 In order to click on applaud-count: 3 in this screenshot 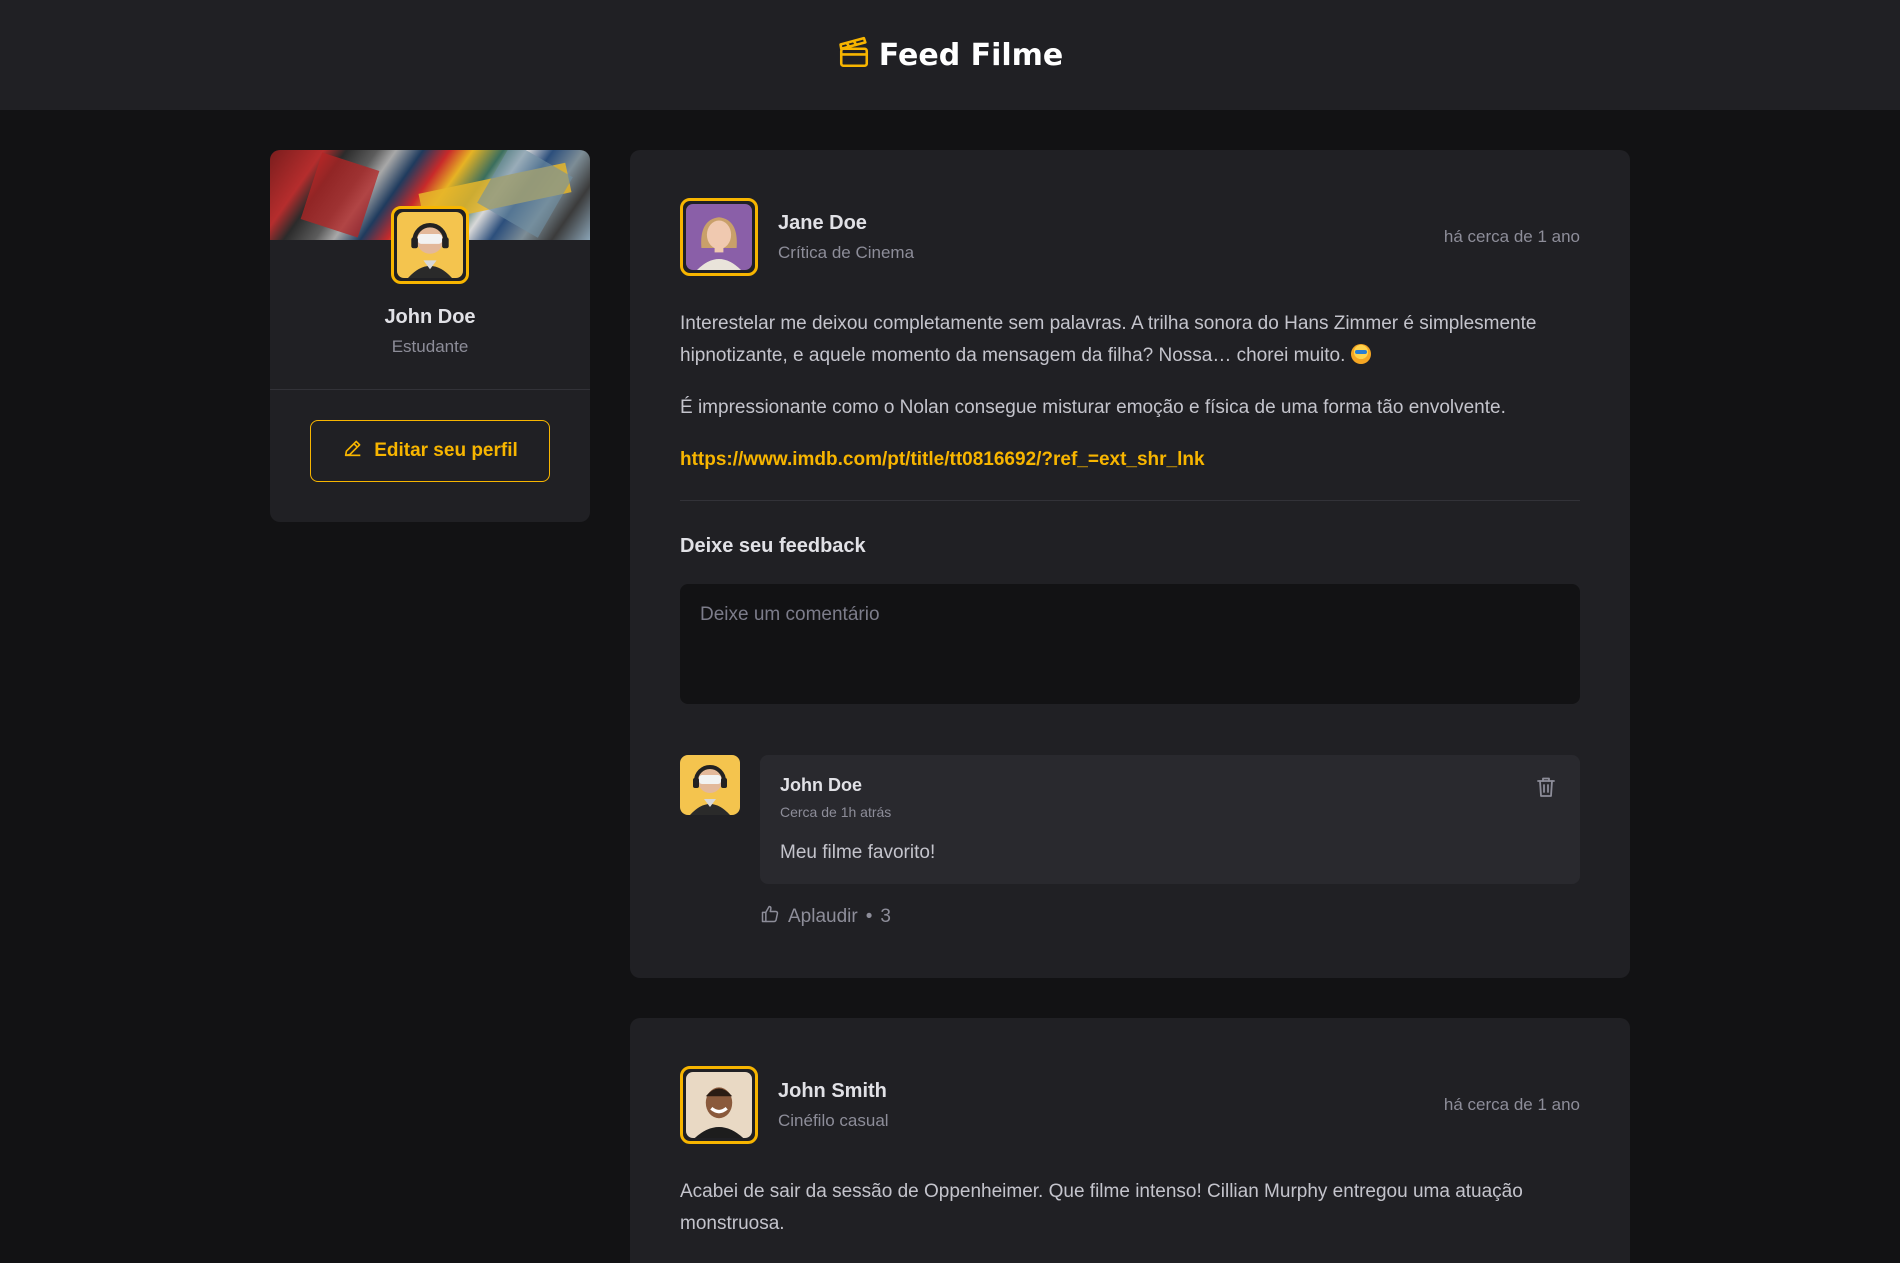, I will do `click(885, 916)`.